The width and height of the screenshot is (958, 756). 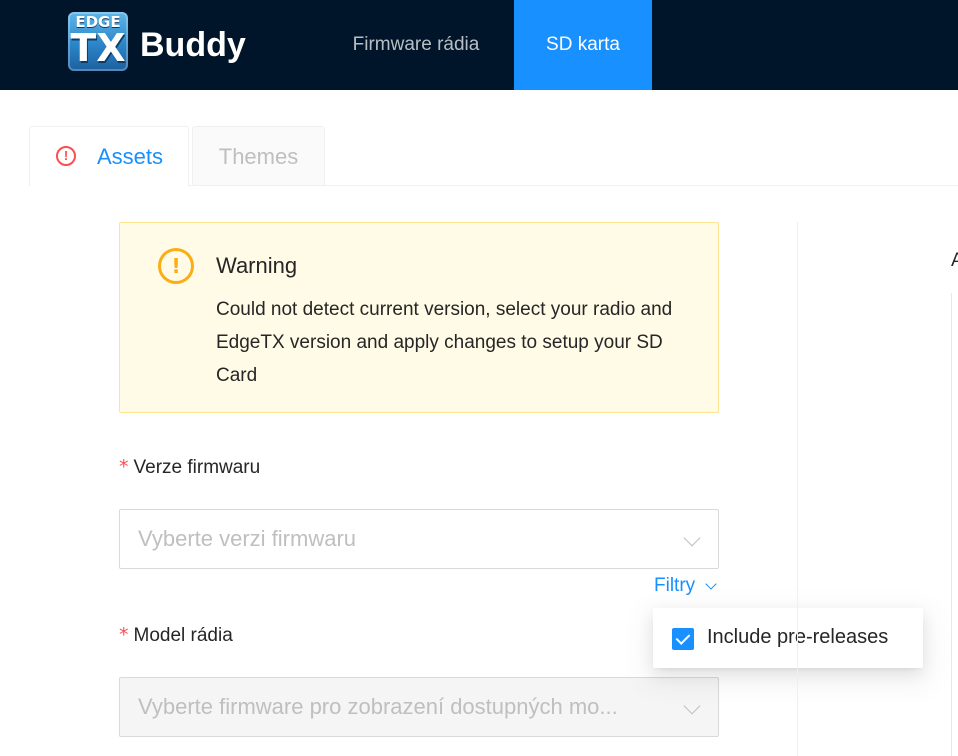 I want to click on right-panel-border, so click(x=951, y=524).